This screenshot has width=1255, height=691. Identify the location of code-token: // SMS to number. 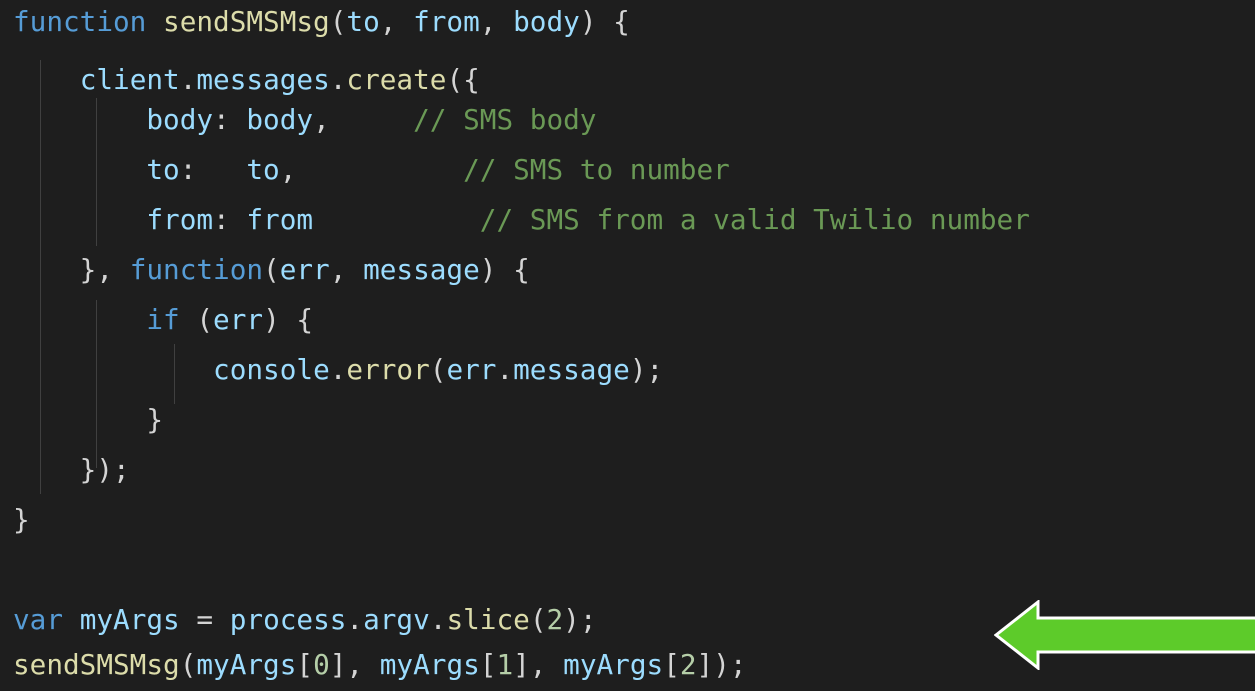
(596, 169).